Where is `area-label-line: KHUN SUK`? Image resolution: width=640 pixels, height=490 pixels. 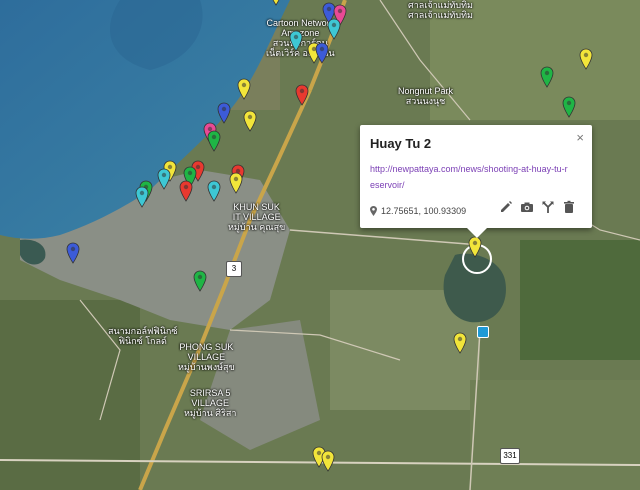
area-label-line: KHUN SUK is located at coordinates (256, 207).